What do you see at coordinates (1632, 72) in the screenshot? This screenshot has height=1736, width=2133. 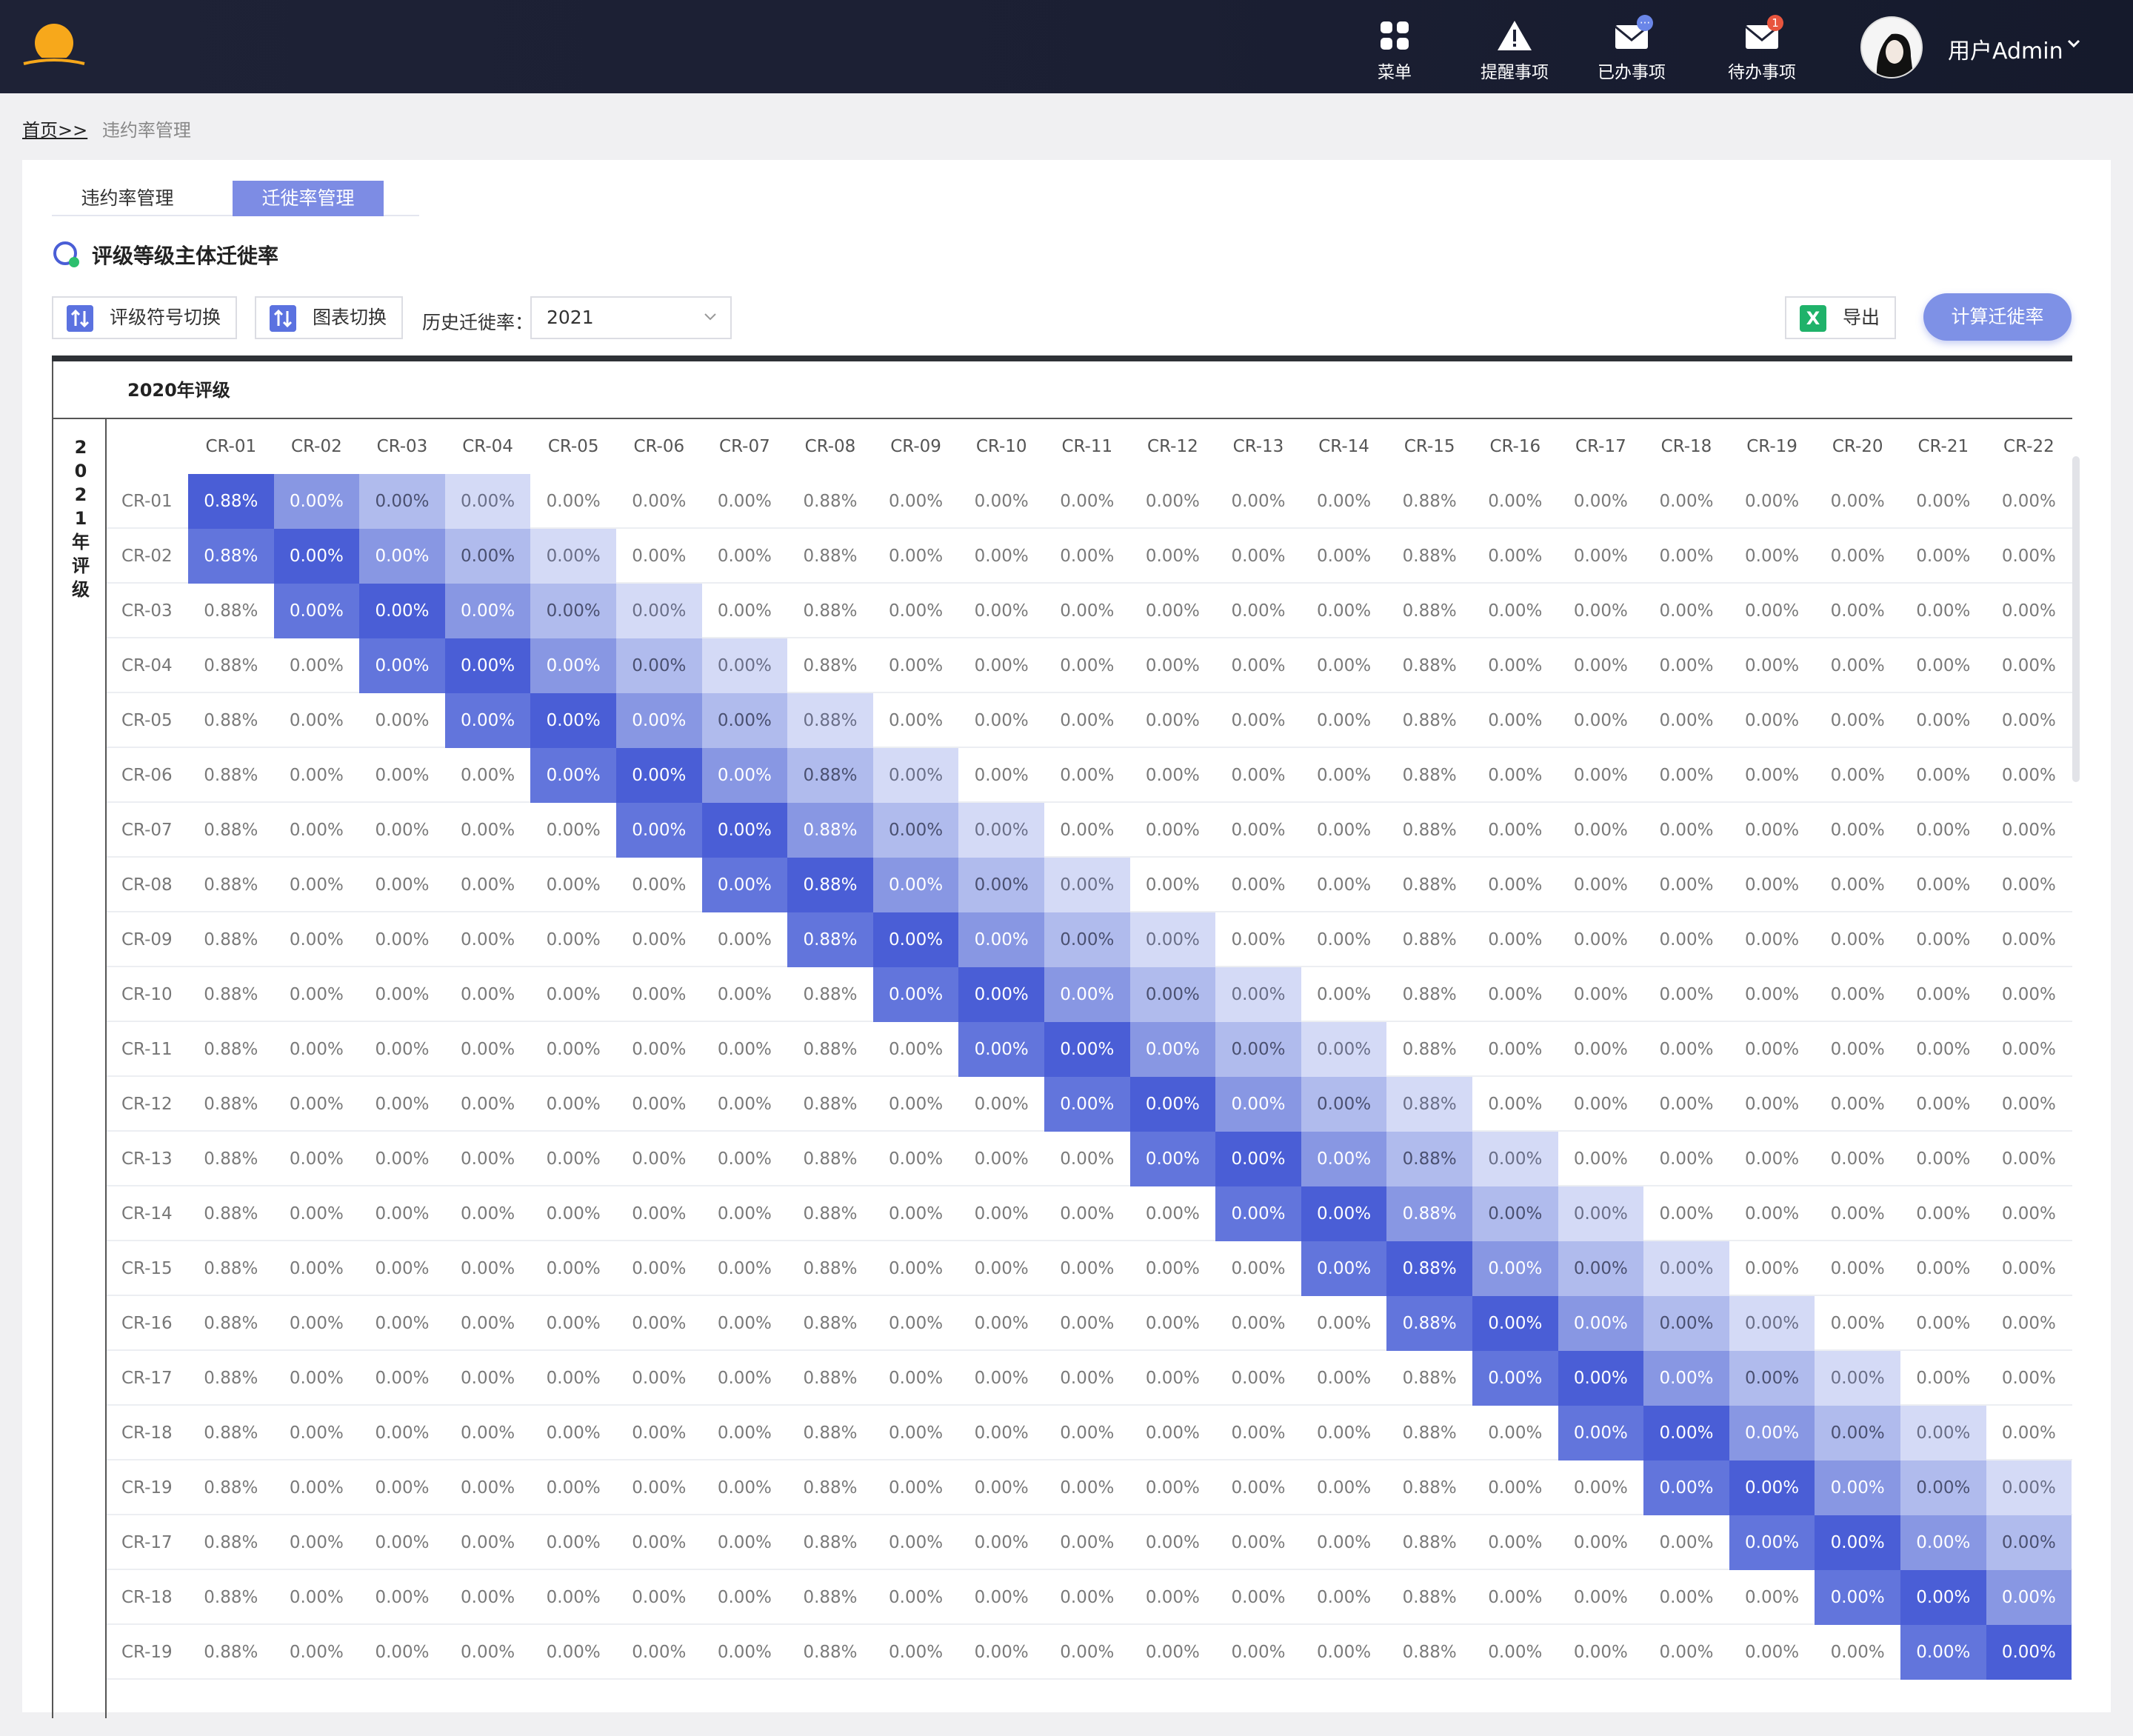 I see `nav-done-label: 已办事项` at bounding box center [1632, 72].